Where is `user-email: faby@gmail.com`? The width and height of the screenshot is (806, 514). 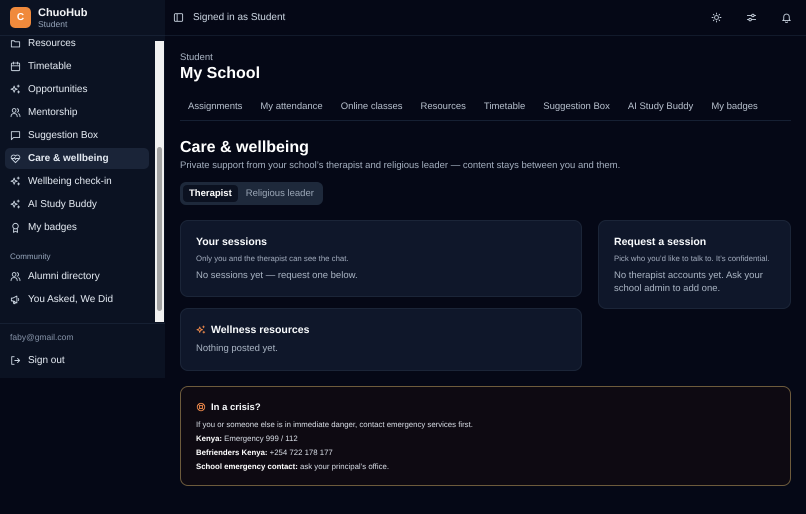
user-email: faby@gmail.com is located at coordinates (41, 337).